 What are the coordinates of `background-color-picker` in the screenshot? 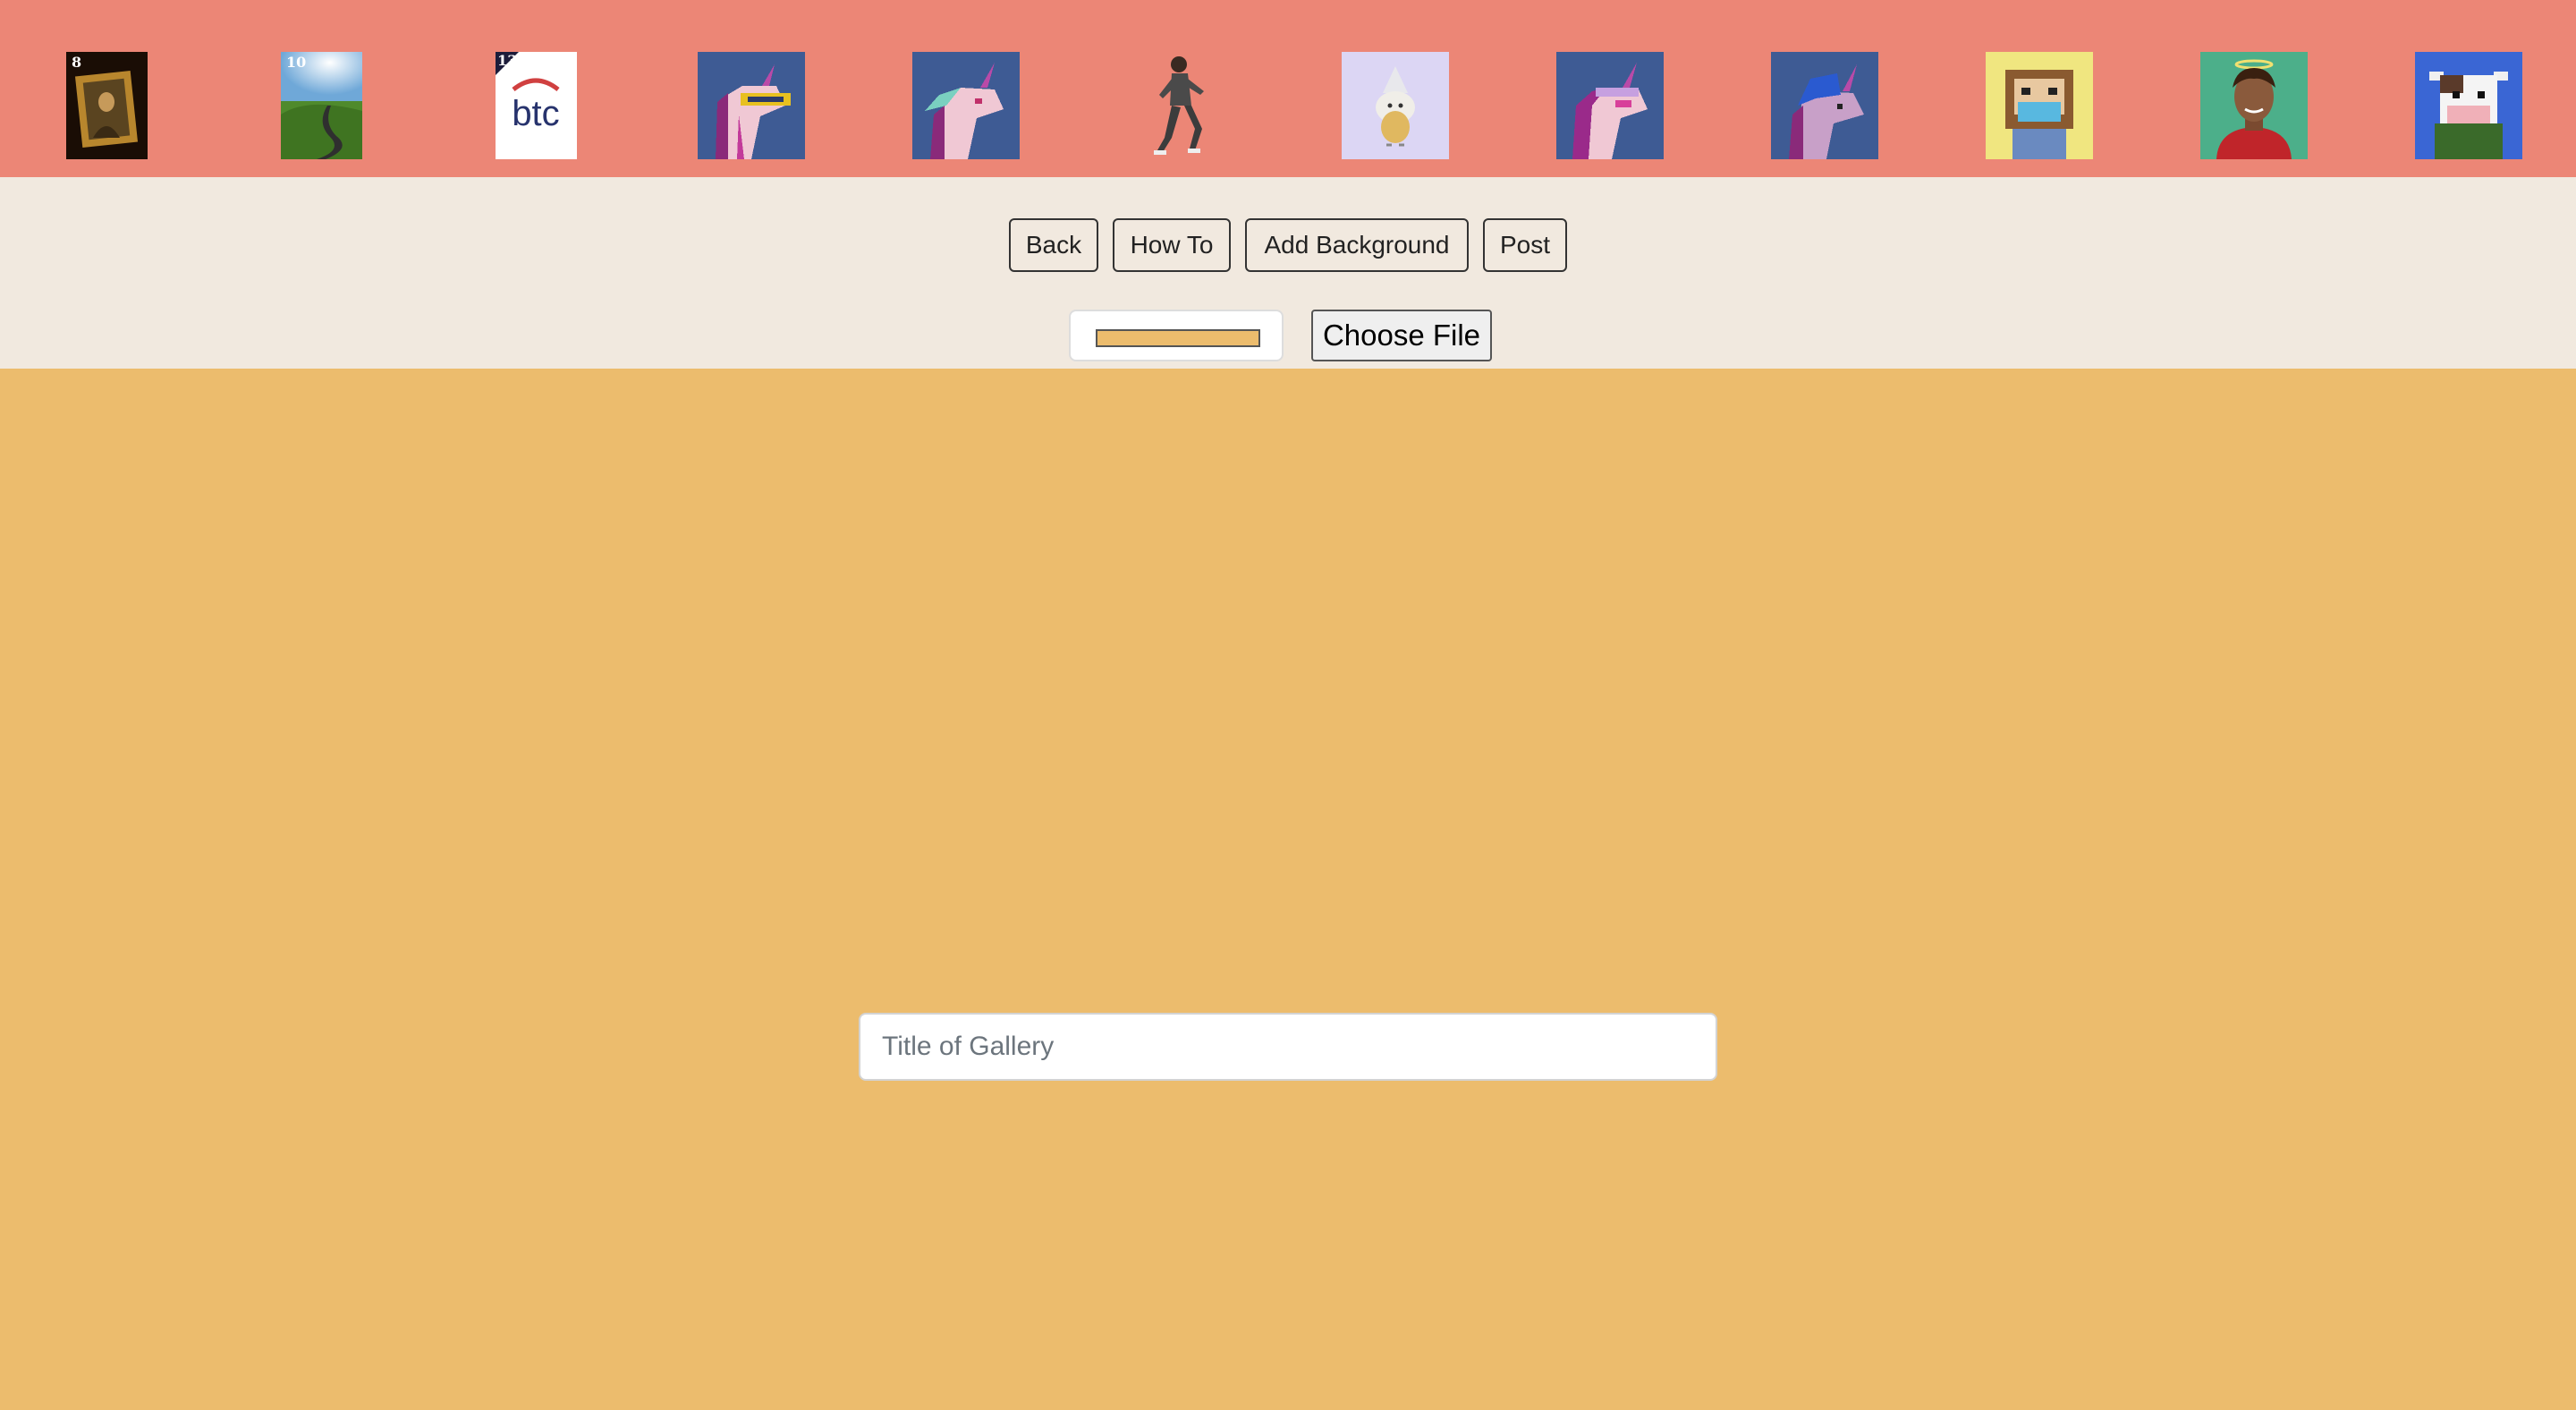 It's located at (1176, 335).